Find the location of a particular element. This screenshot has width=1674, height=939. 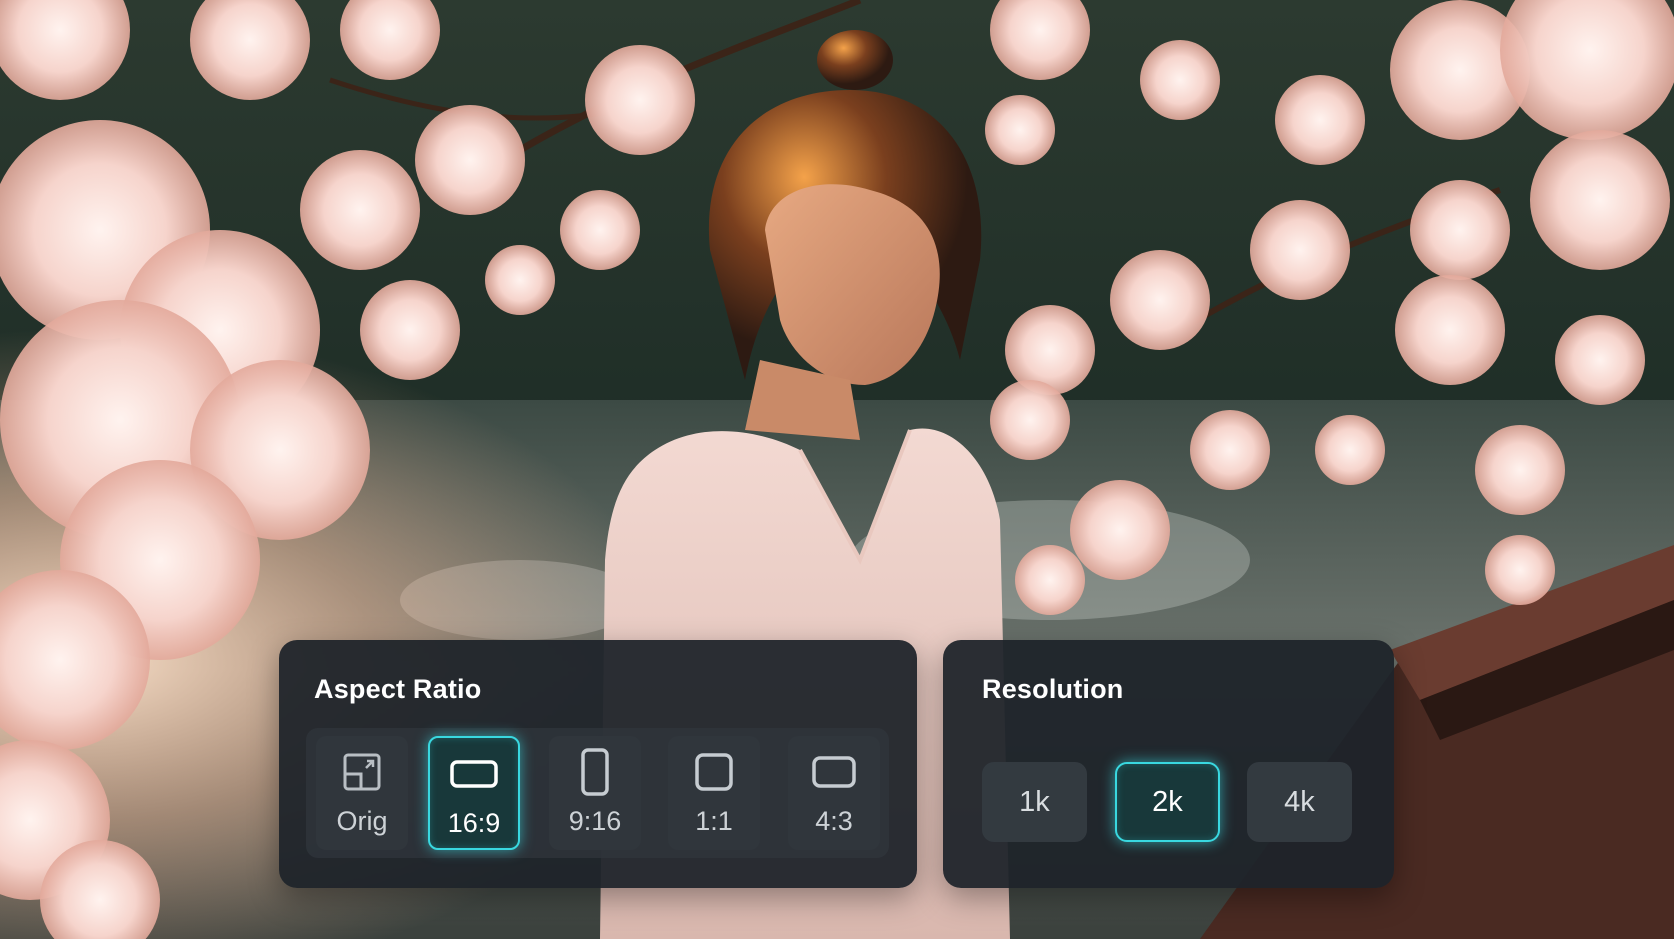

aspect-option-16-9: 16:9 is located at coordinates (474, 793).